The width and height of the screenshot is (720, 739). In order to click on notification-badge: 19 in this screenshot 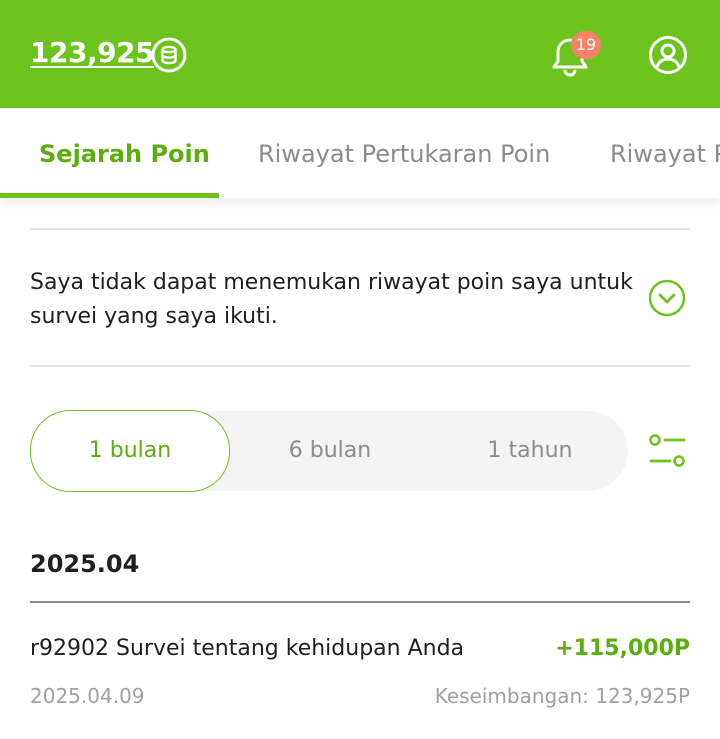, I will do `click(586, 45)`.